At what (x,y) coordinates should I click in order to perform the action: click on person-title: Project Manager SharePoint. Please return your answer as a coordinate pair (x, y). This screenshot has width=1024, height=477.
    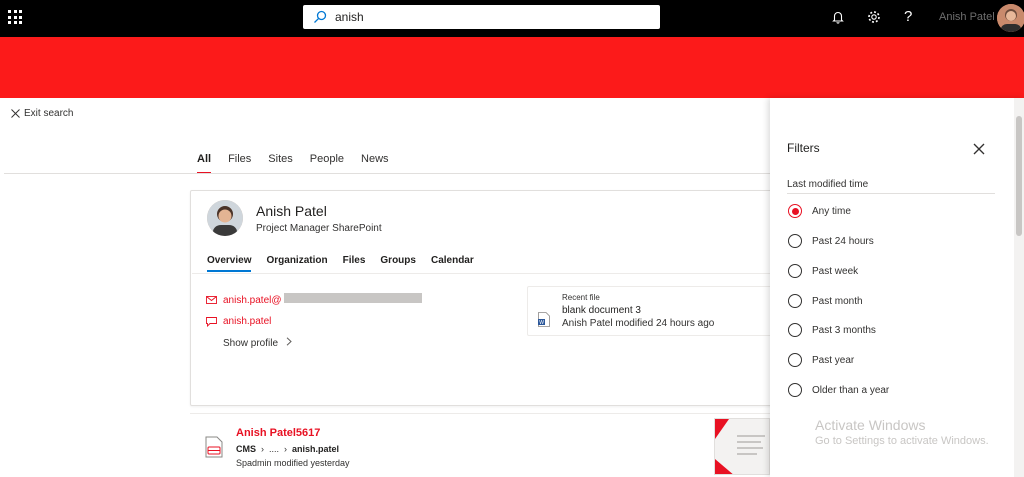
    Looking at the image, I should click on (319, 228).